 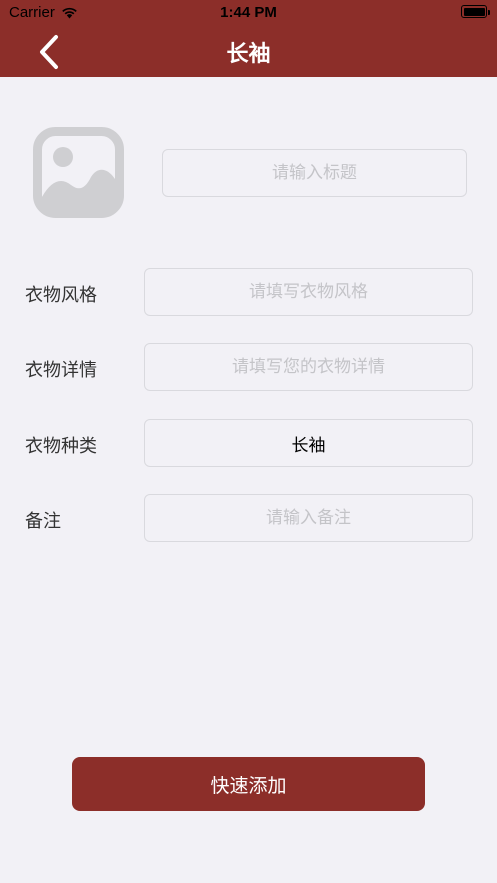 What do you see at coordinates (43, 521) in the screenshot?
I see `notes-label: 备注` at bounding box center [43, 521].